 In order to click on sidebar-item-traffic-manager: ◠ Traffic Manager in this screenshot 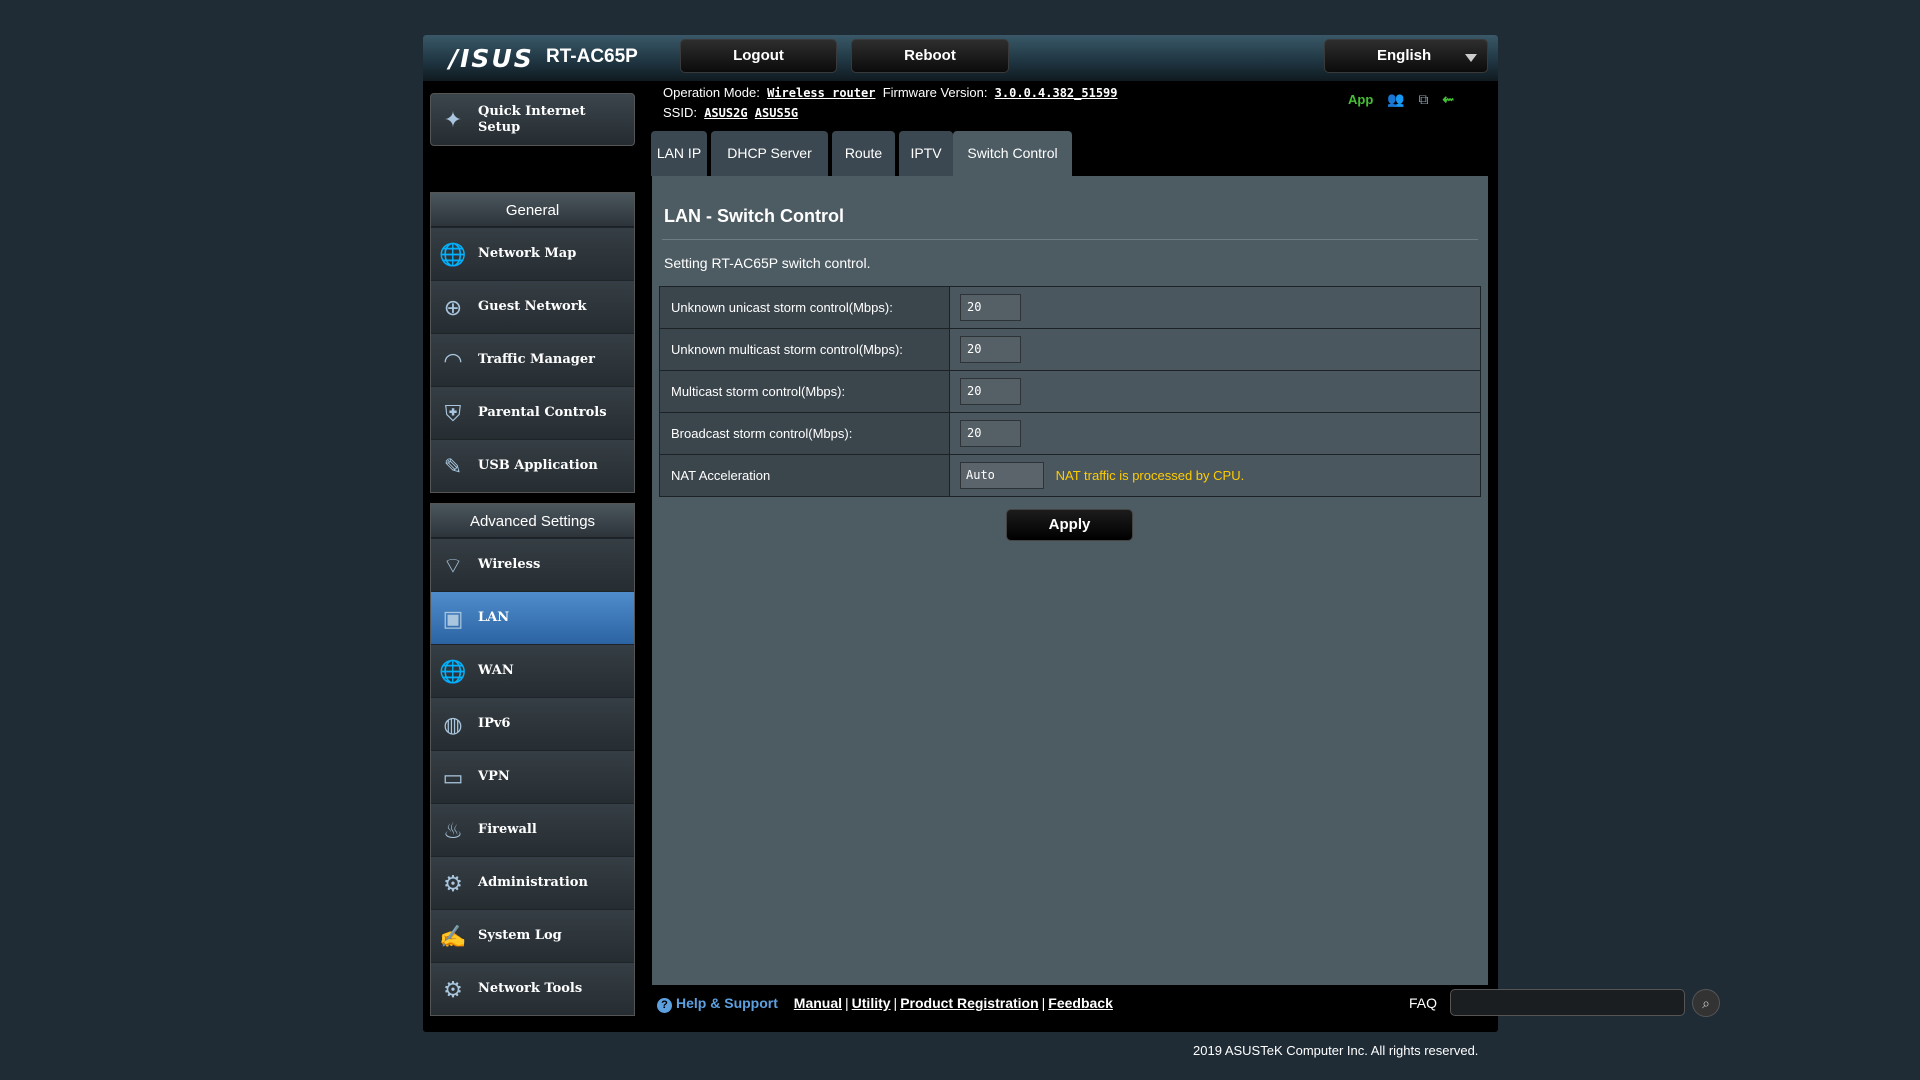, I will do `click(532, 359)`.